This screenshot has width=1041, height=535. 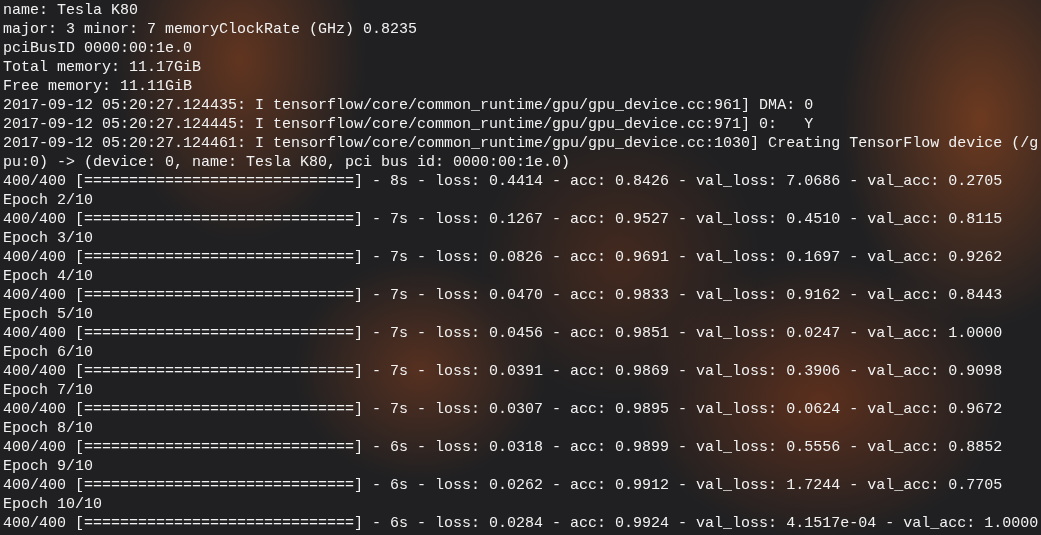 I want to click on terminal-line: Epoch 2/10, so click(x=48, y=200).